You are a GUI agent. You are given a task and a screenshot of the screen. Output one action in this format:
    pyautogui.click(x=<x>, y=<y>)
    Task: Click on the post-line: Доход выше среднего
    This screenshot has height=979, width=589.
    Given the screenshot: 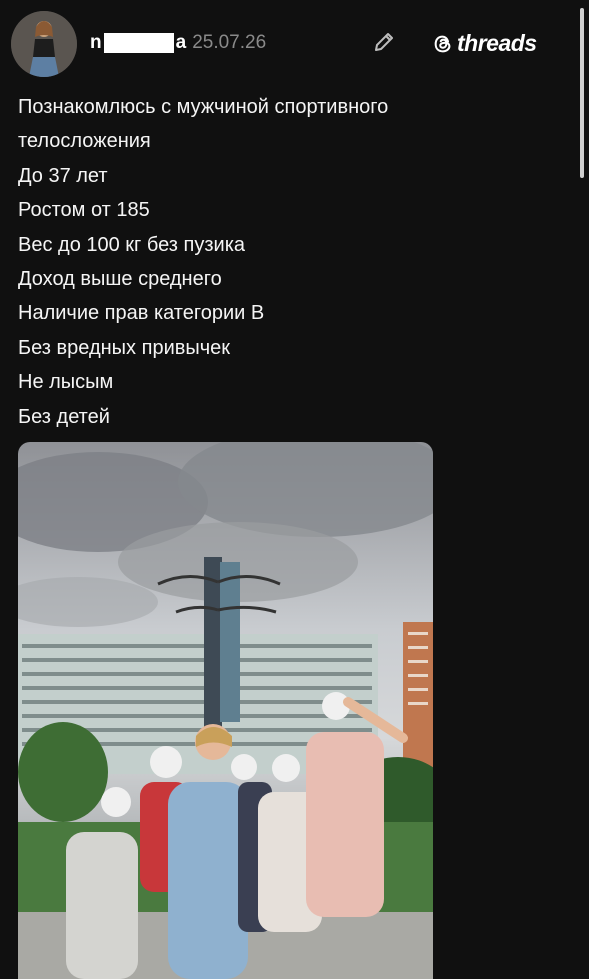 What is the action you would take?
    pyautogui.click(x=120, y=279)
    